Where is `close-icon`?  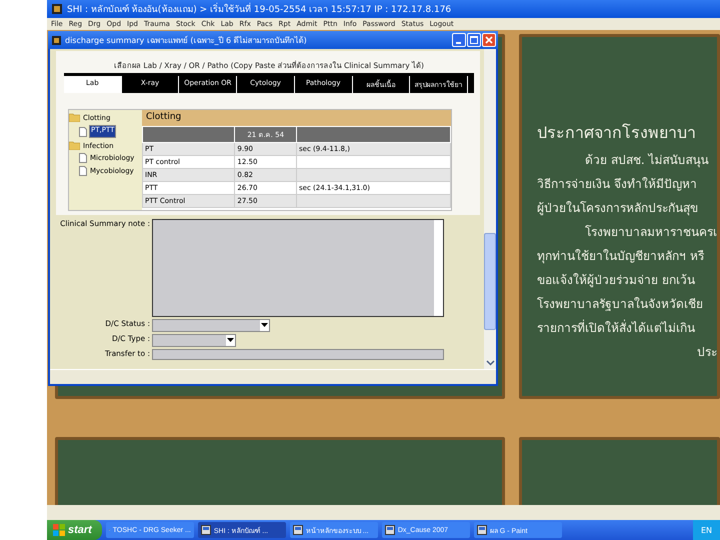
close-icon is located at coordinates (489, 40).